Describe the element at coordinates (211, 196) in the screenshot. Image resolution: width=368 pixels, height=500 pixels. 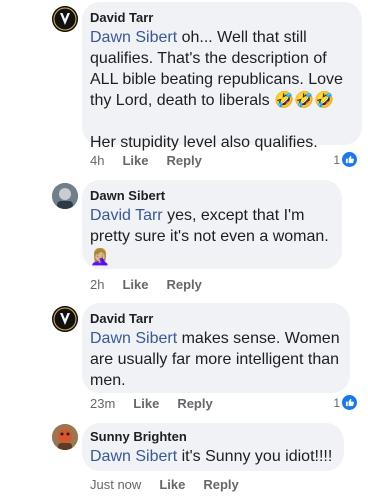
I see `comment-author: Dawn Sibert` at that location.